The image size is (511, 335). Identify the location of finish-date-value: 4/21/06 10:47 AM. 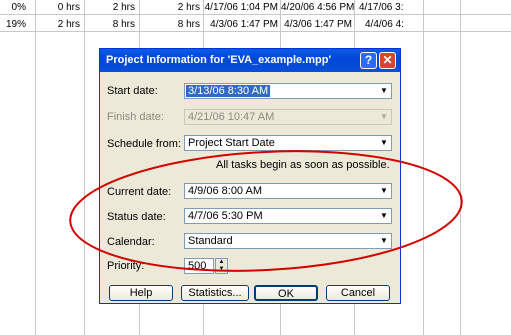
(231, 117).